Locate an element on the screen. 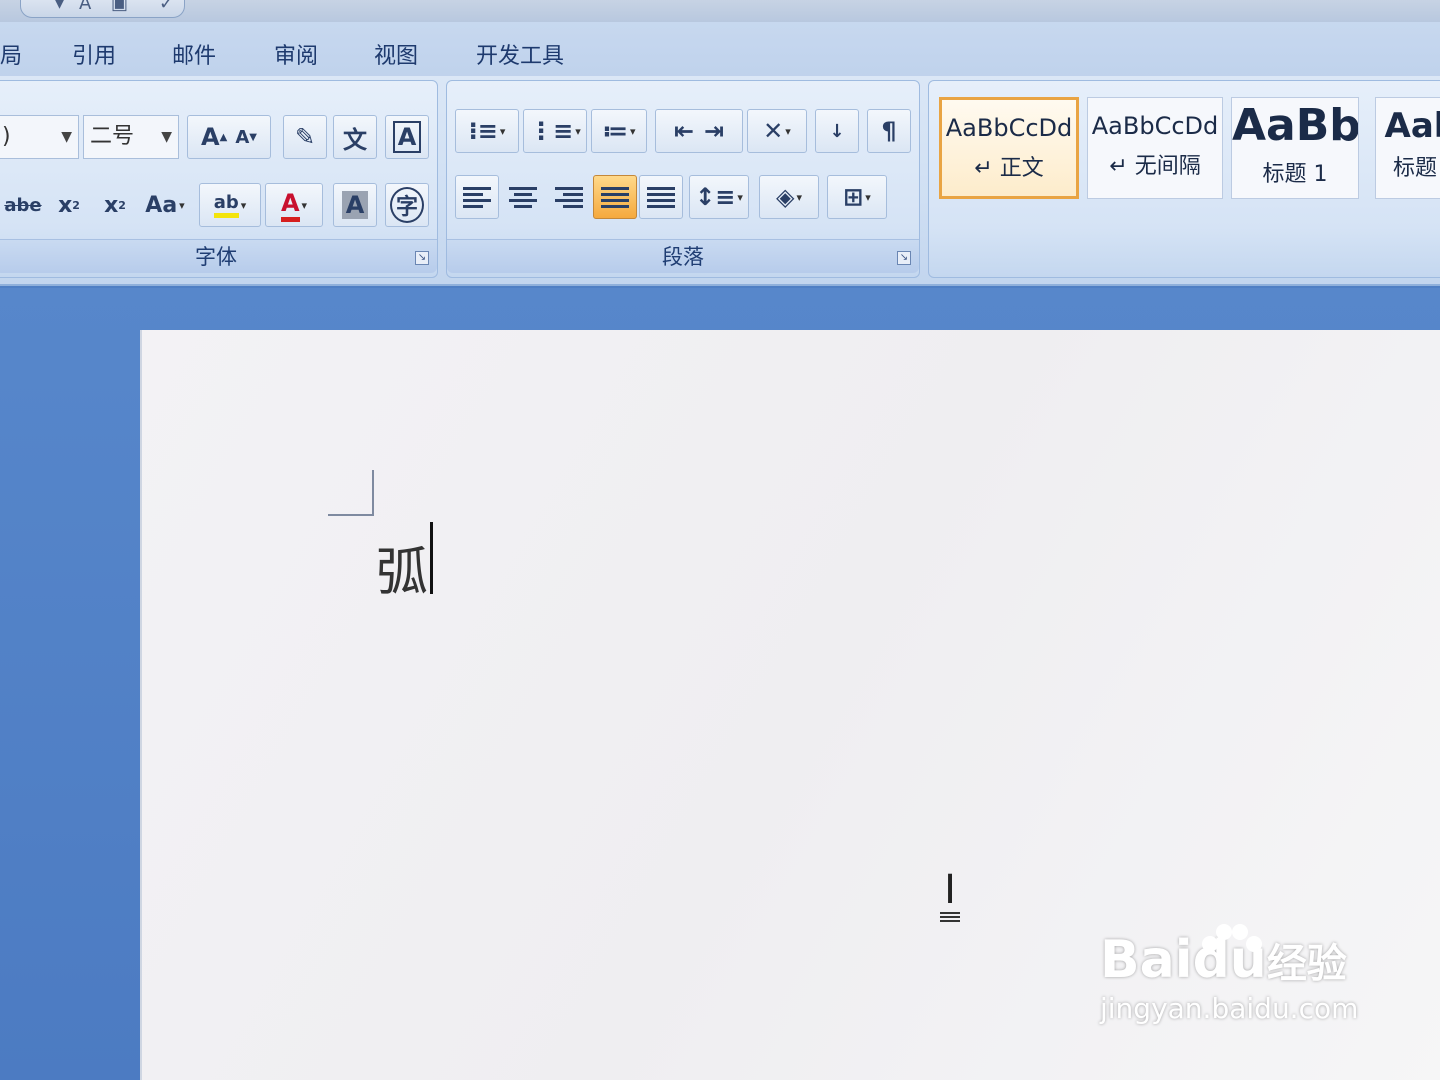 This screenshot has width=1440, height=1080. paragraph-group-label: 段落 is located at coordinates (683, 256).